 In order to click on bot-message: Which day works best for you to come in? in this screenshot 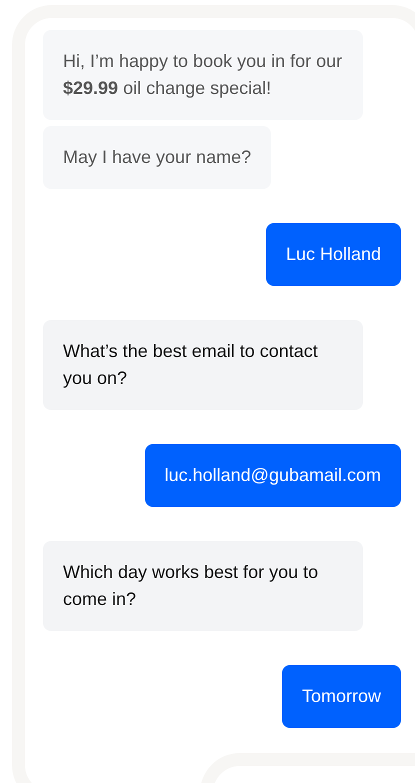, I will do `click(203, 586)`.